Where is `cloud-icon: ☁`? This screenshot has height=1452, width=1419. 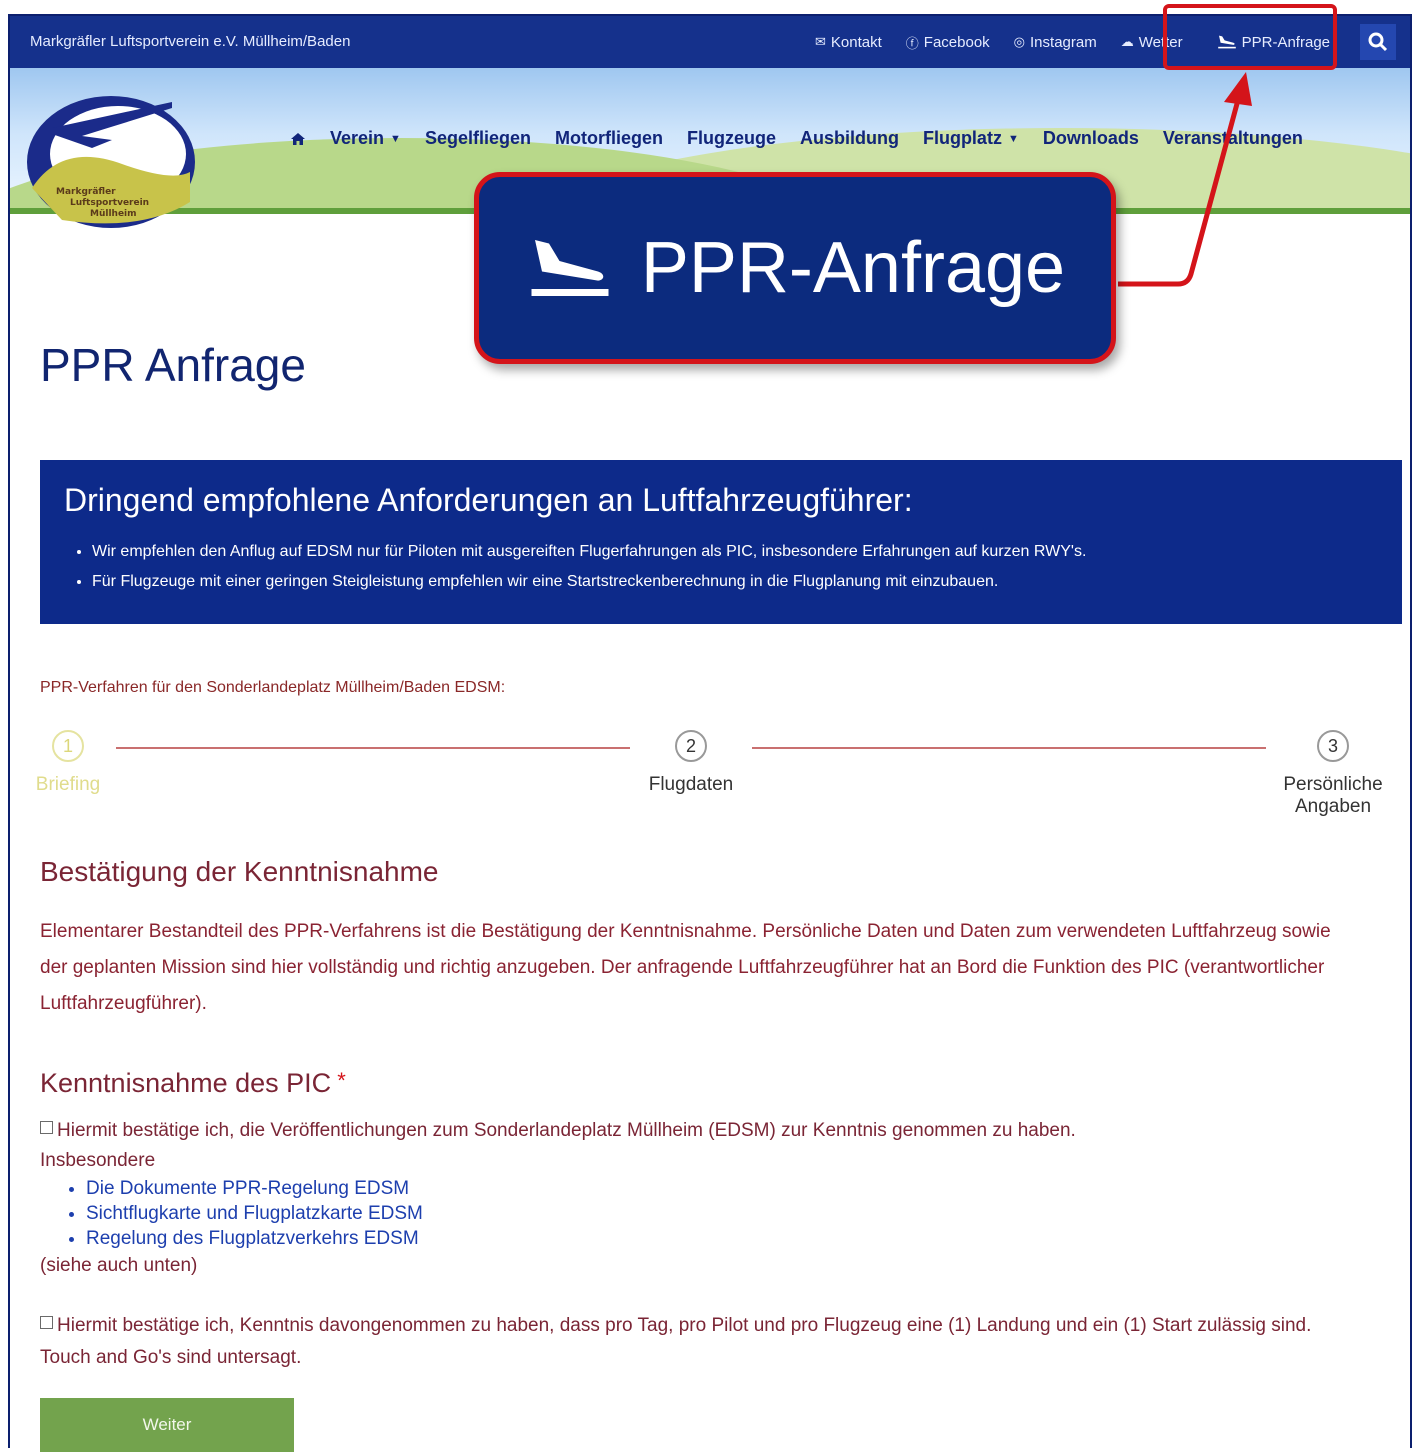 cloud-icon: ☁ is located at coordinates (1127, 41).